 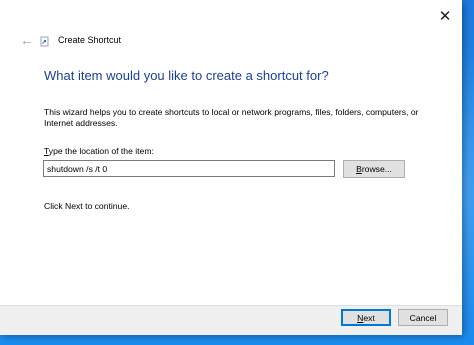 I want to click on location-field-label: Type the location of the item:, so click(x=99, y=151).